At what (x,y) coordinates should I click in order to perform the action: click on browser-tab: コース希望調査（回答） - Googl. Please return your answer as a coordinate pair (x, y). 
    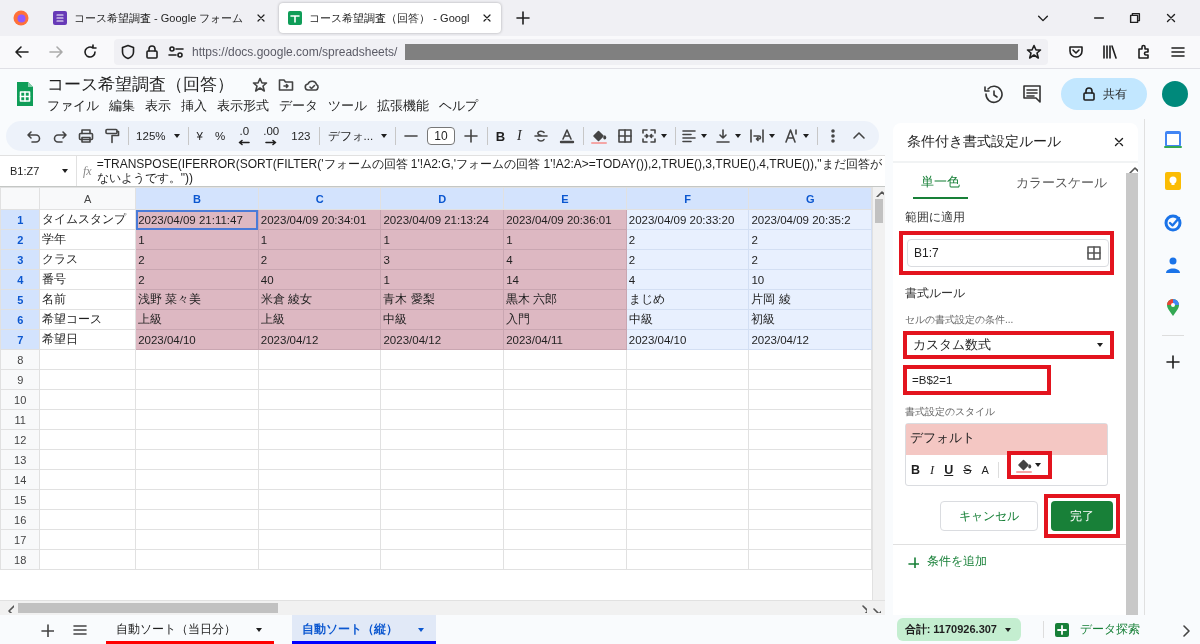
    Looking at the image, I should click on (390, 18).